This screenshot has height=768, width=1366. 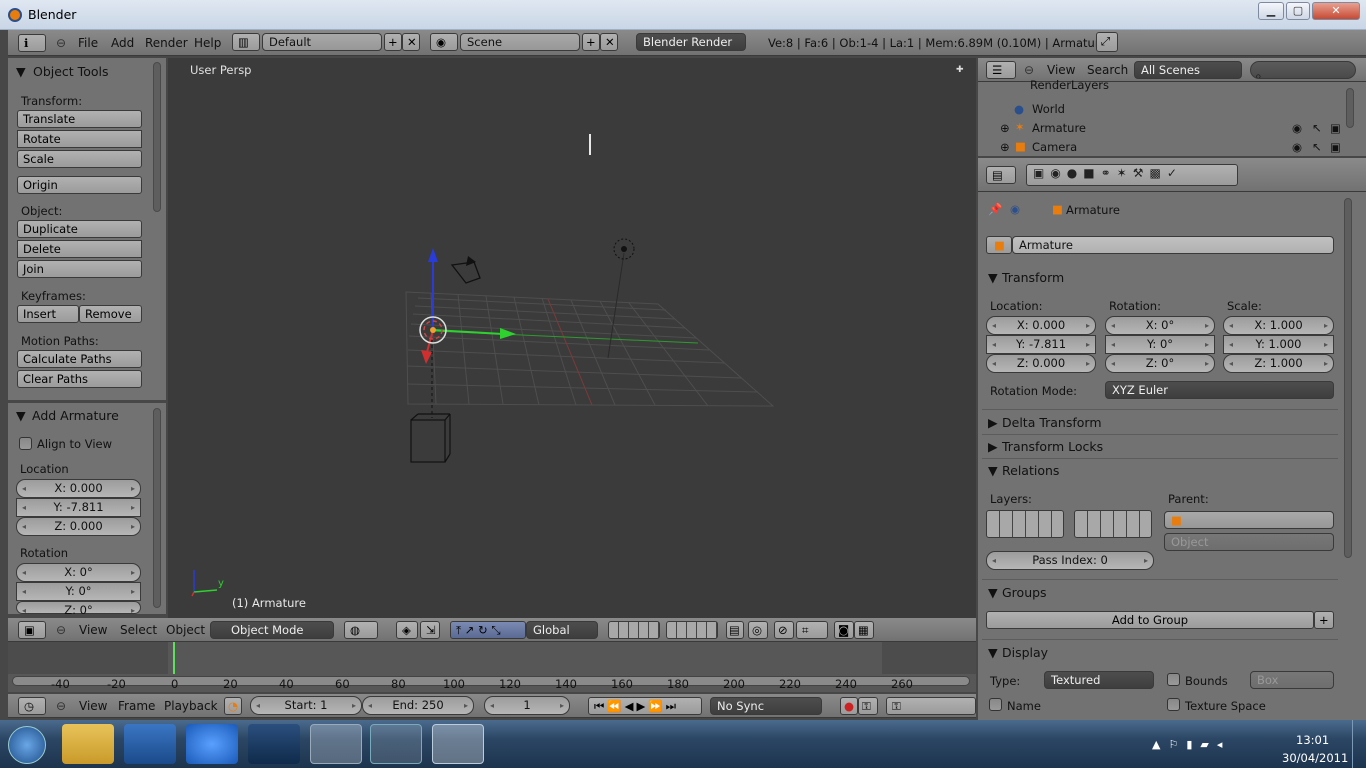 I want to click on minimize-button: ▁, so click(x=1271, y=11).